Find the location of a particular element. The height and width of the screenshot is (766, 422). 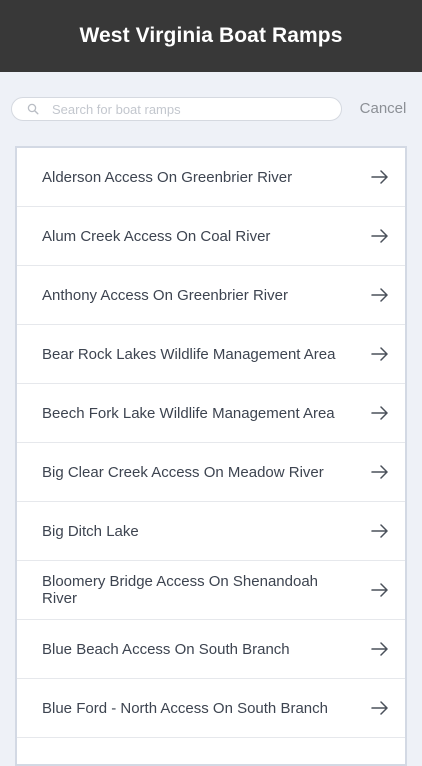

list-item: Anthony Access On Greenbrier River is located at coordinates (211, 295).